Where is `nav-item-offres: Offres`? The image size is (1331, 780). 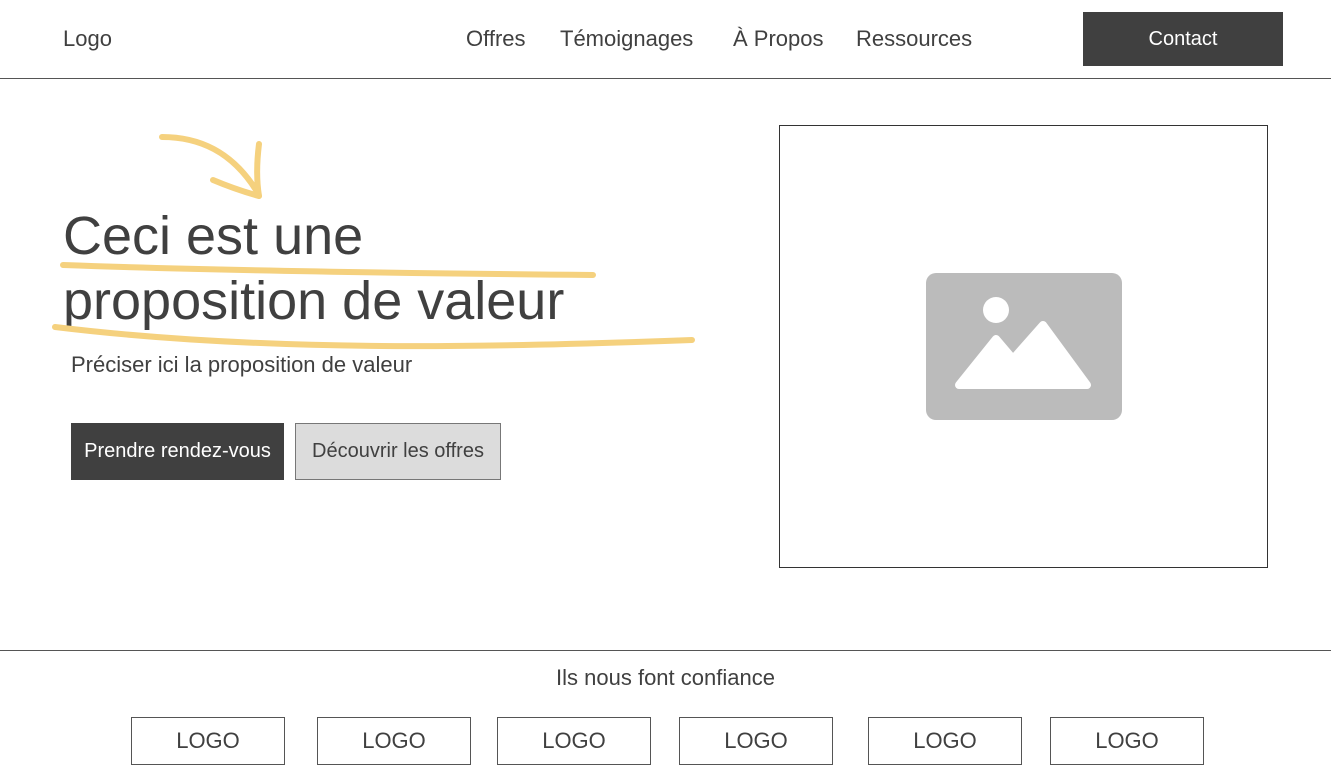 nav-item-offres: Offres is located at coordinates (496, 39).